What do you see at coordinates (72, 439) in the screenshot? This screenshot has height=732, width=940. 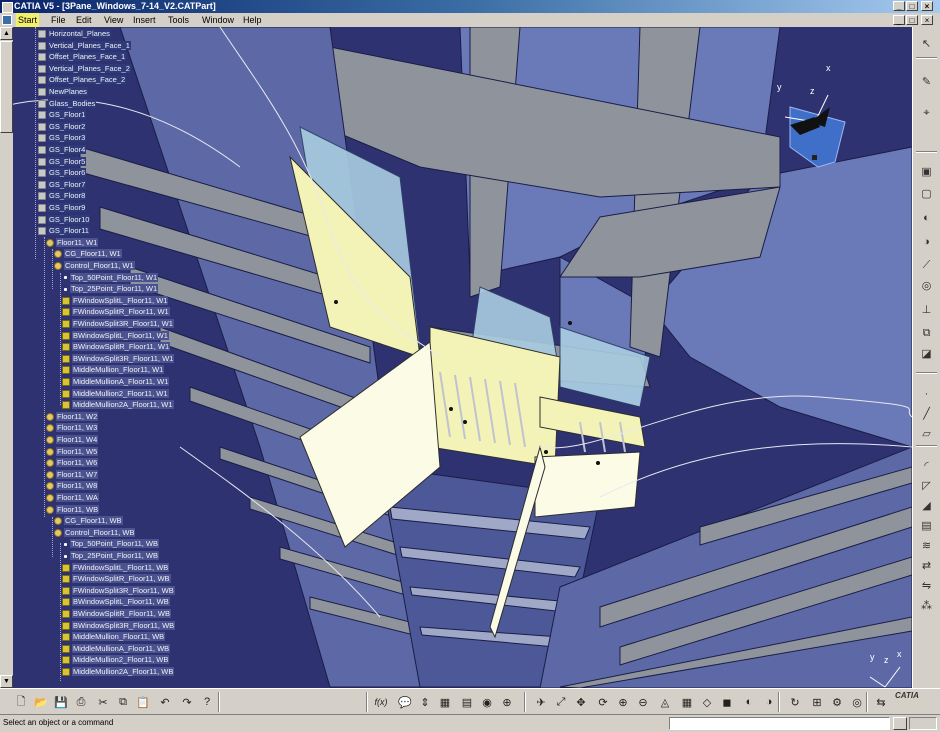 I see `tree-node: Floor11, W4` at bounding box center [72, 439].